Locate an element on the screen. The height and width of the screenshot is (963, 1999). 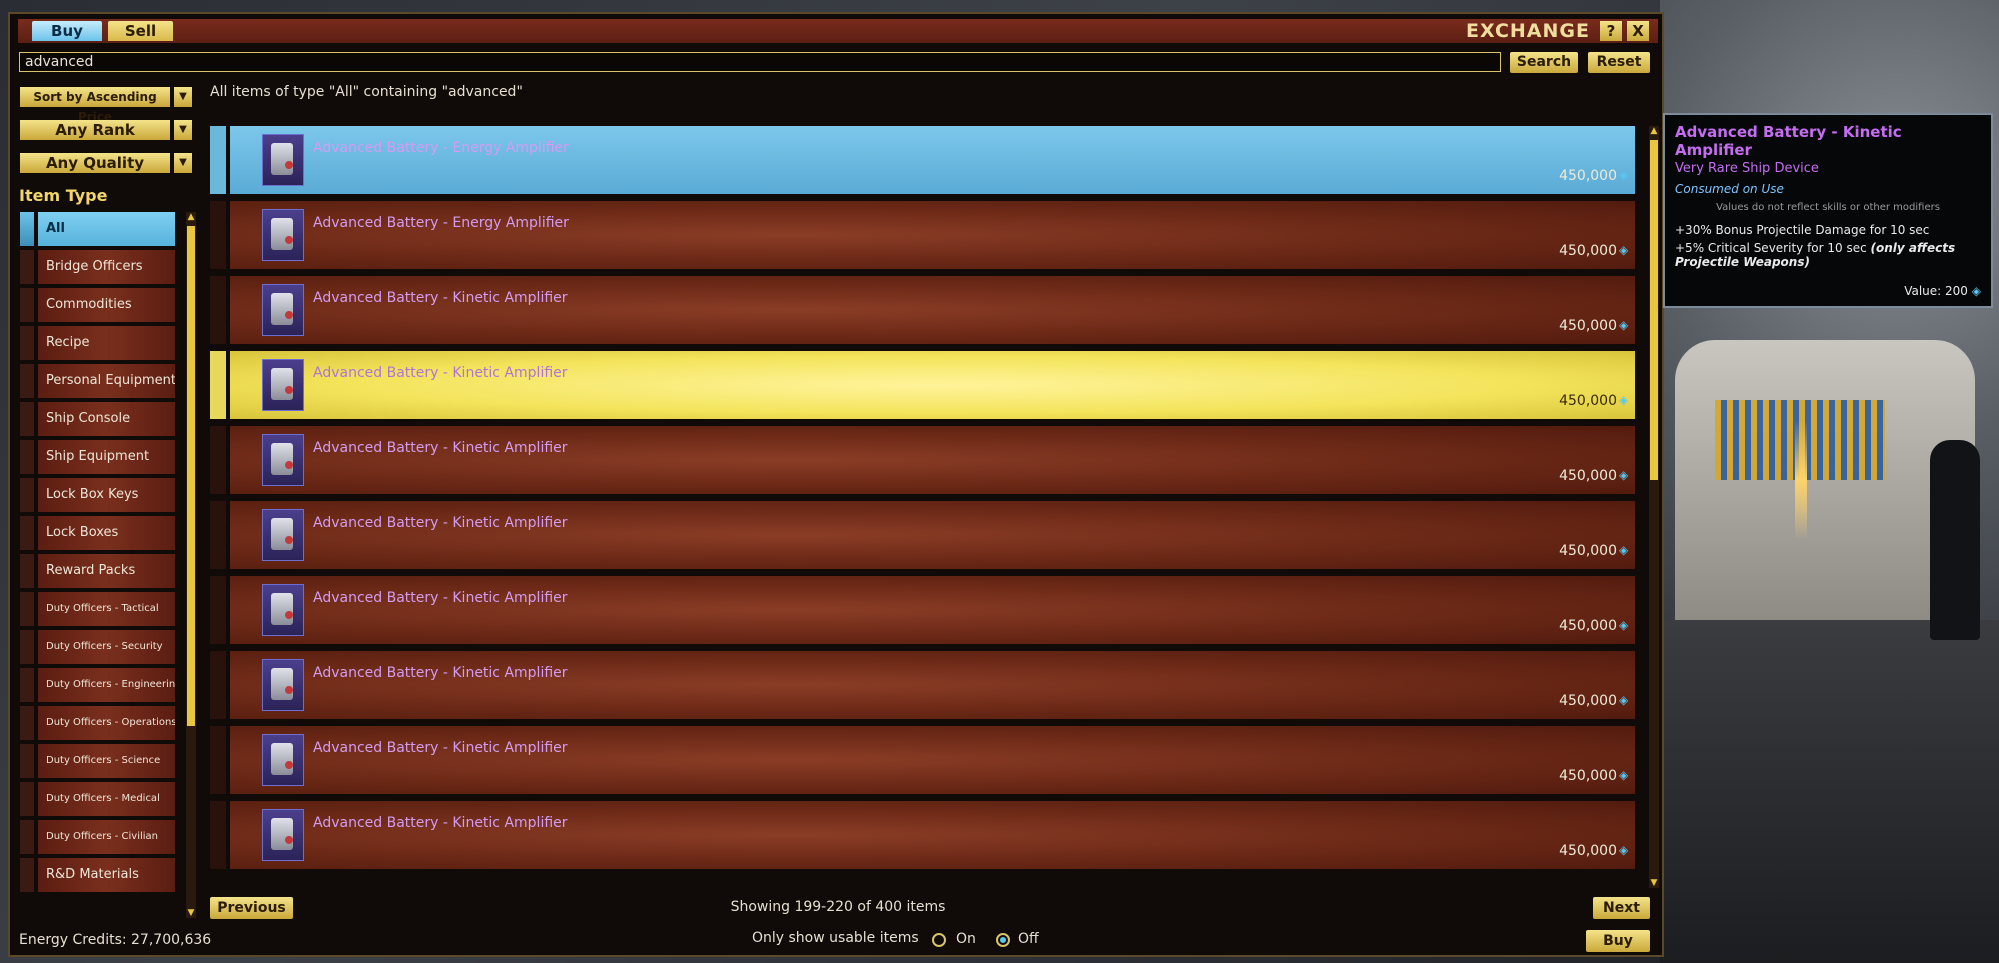
item-type-duty-officers-tactical: Duty Officers - Tactical is located at coordinates (97, 609).